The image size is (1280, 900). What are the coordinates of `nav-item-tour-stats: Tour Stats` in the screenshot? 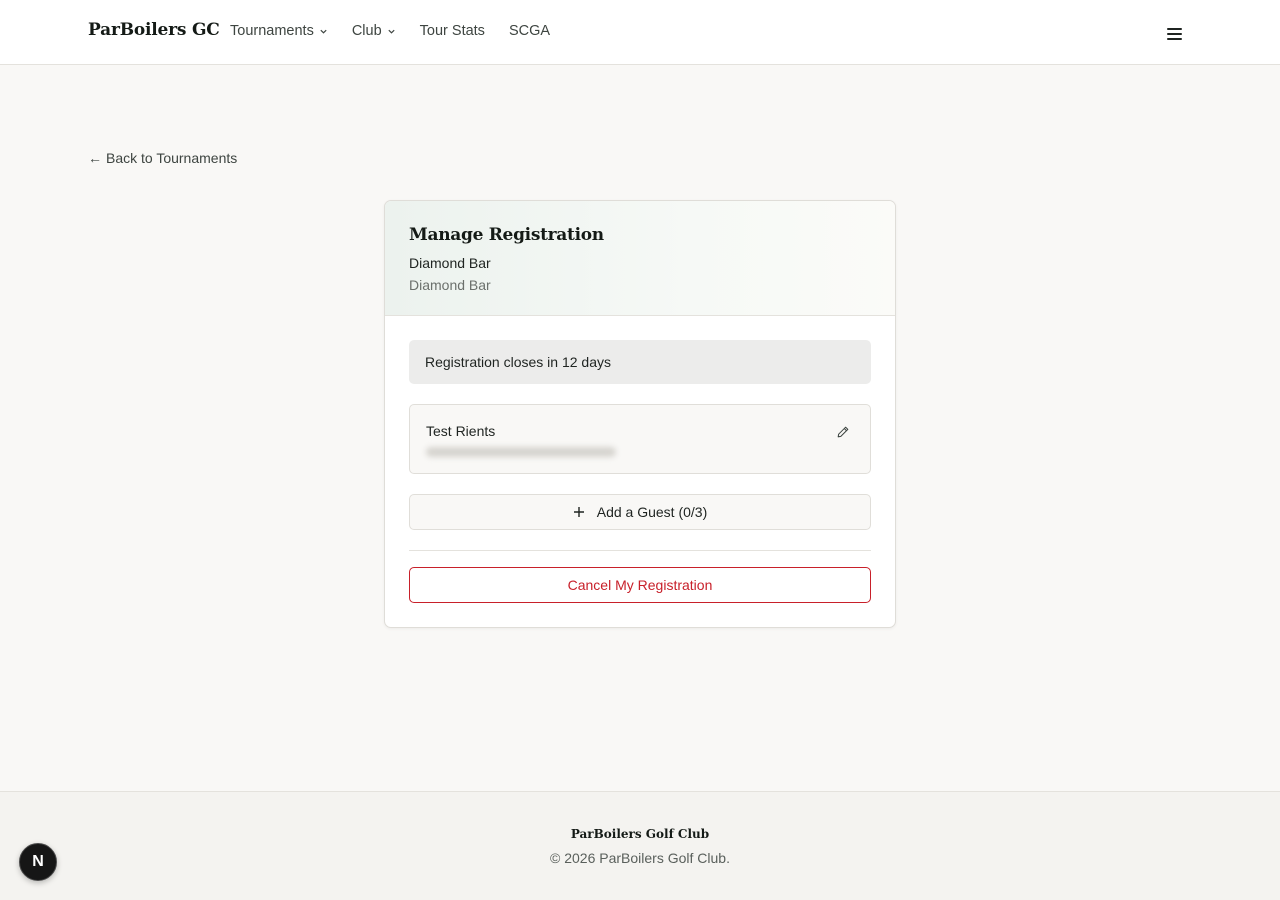 It's located at (452, 31).